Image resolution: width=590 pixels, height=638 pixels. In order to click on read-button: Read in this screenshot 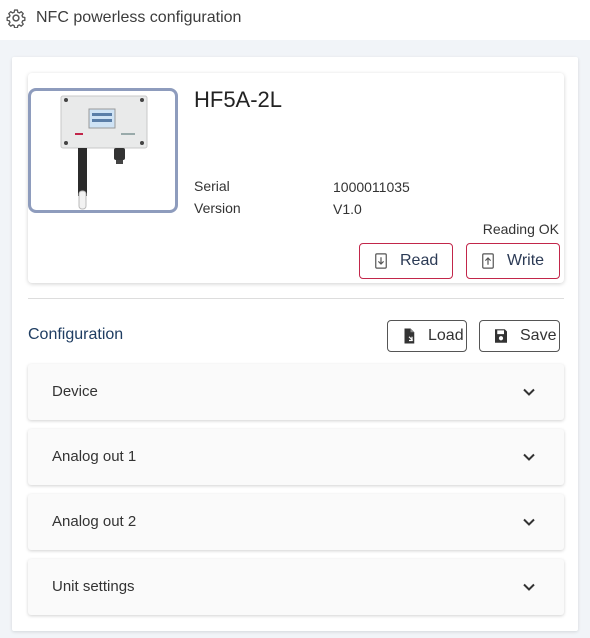, I will do `click(406, 261)`.